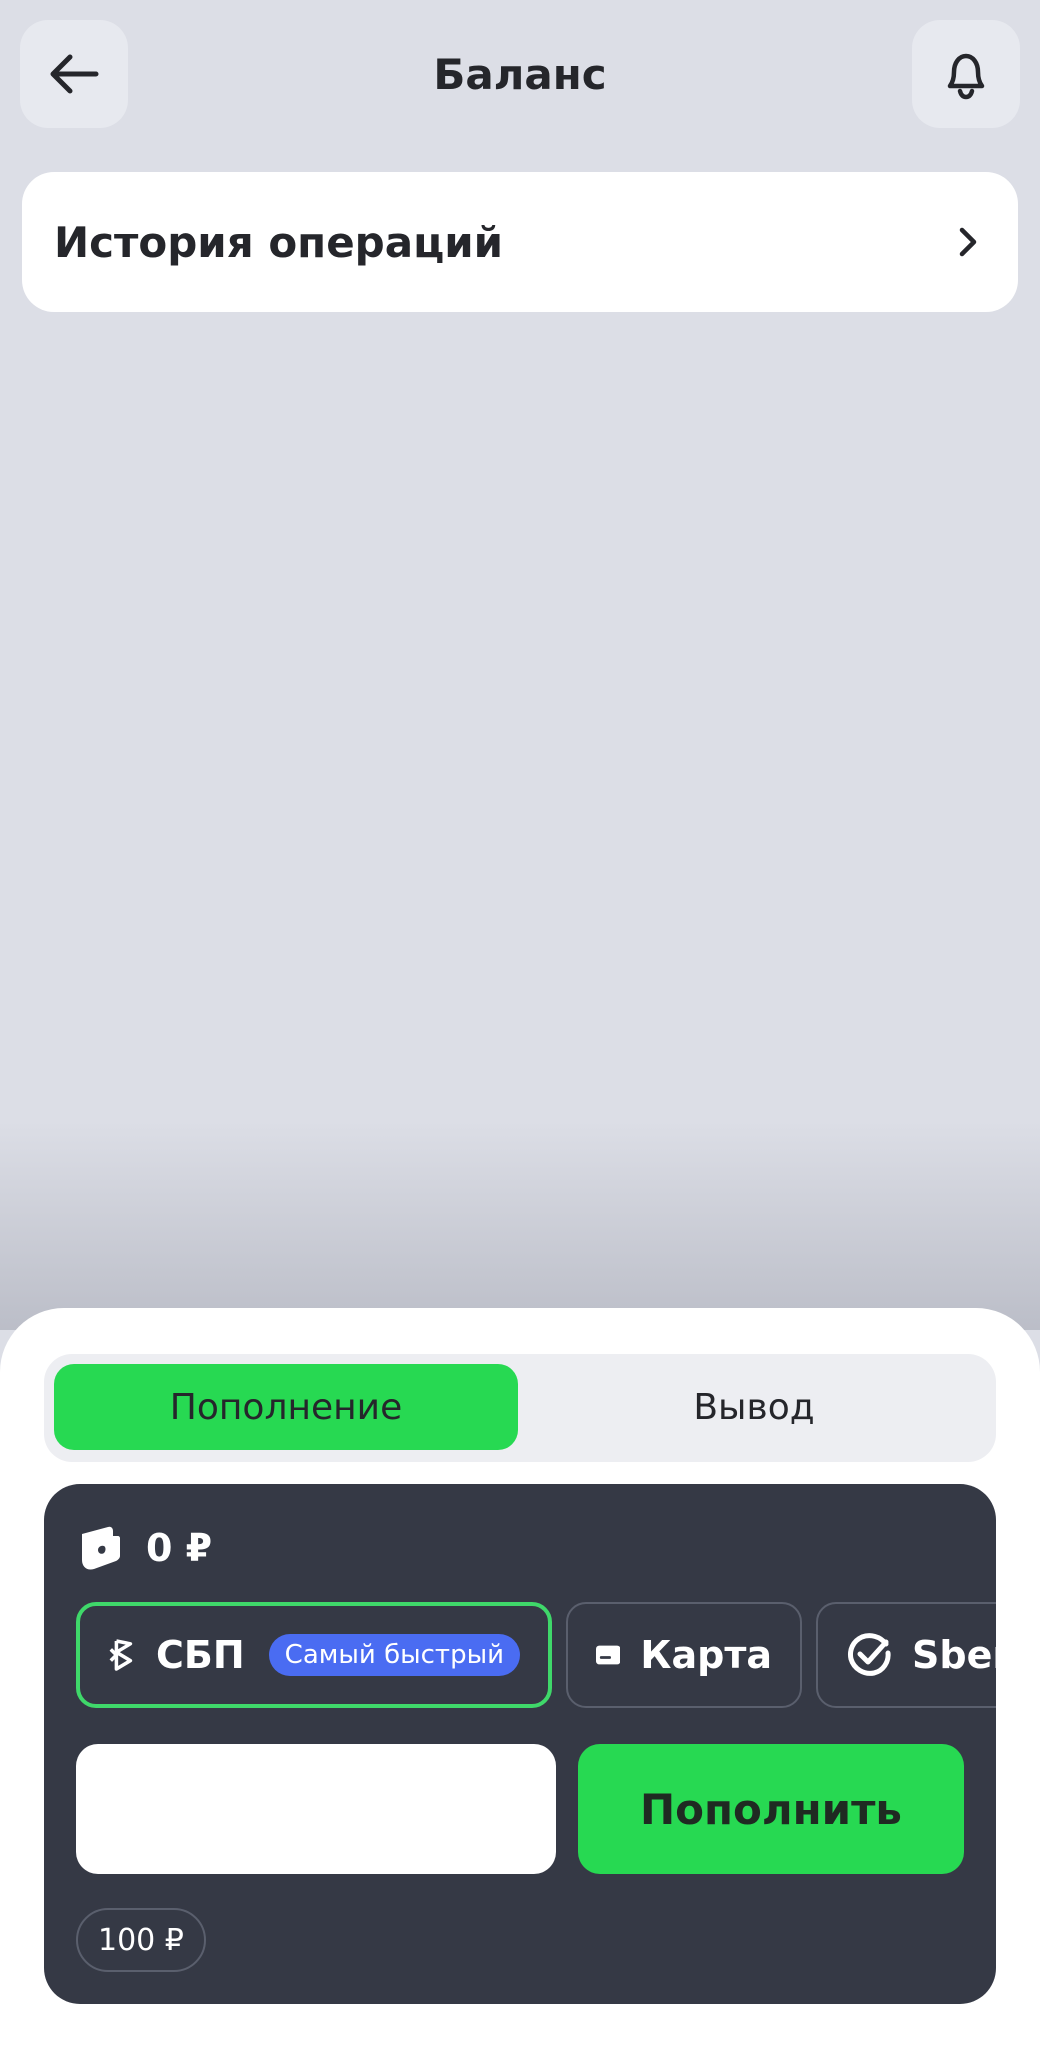 The image size is (1040, 2048). Describe the element at coordinates (869, 1654) in the screenshot. I see `check-circle-icon` at that location.